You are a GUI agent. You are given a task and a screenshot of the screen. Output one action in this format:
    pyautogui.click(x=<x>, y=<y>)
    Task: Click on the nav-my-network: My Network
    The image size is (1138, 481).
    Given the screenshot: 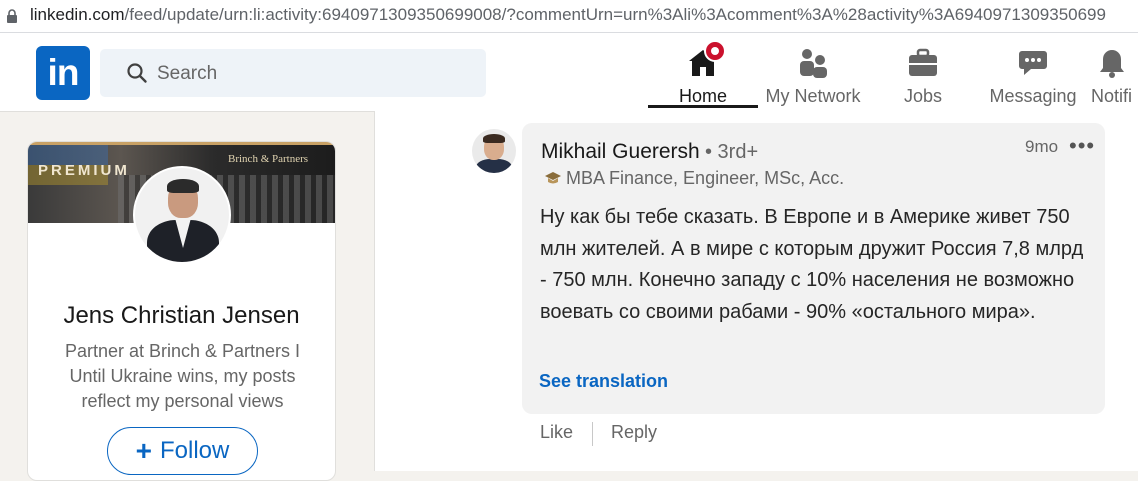 What is the action you would take?
    pyautogui.click(x=813, y=75)
    